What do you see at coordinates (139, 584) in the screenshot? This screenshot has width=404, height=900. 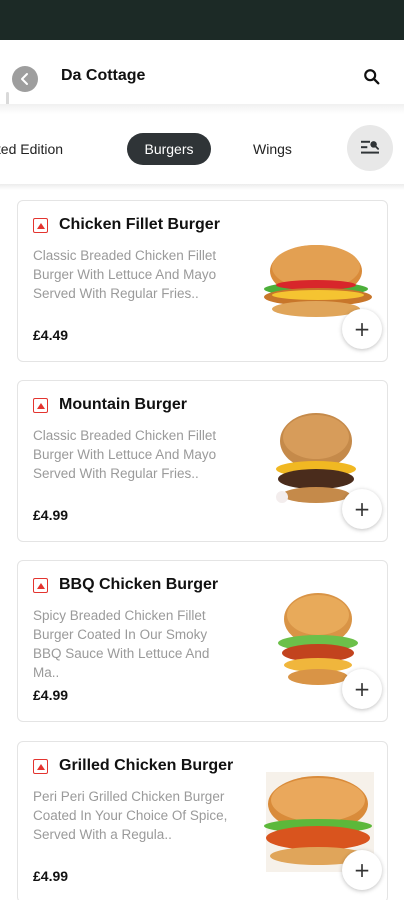 I see `item-name: BBQ Chicken Burger` at bounding box center [139, 584].